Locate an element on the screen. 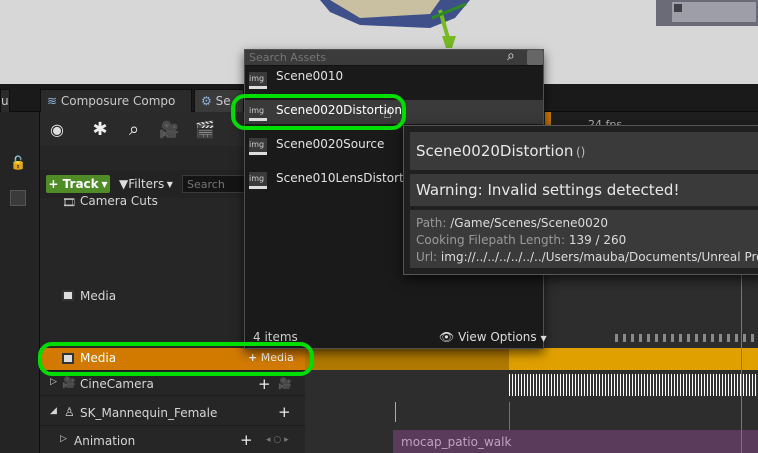 Image resolution: width=758 pixels, height=453 pixels. play-range-pre is located at coordinates (407, 359).